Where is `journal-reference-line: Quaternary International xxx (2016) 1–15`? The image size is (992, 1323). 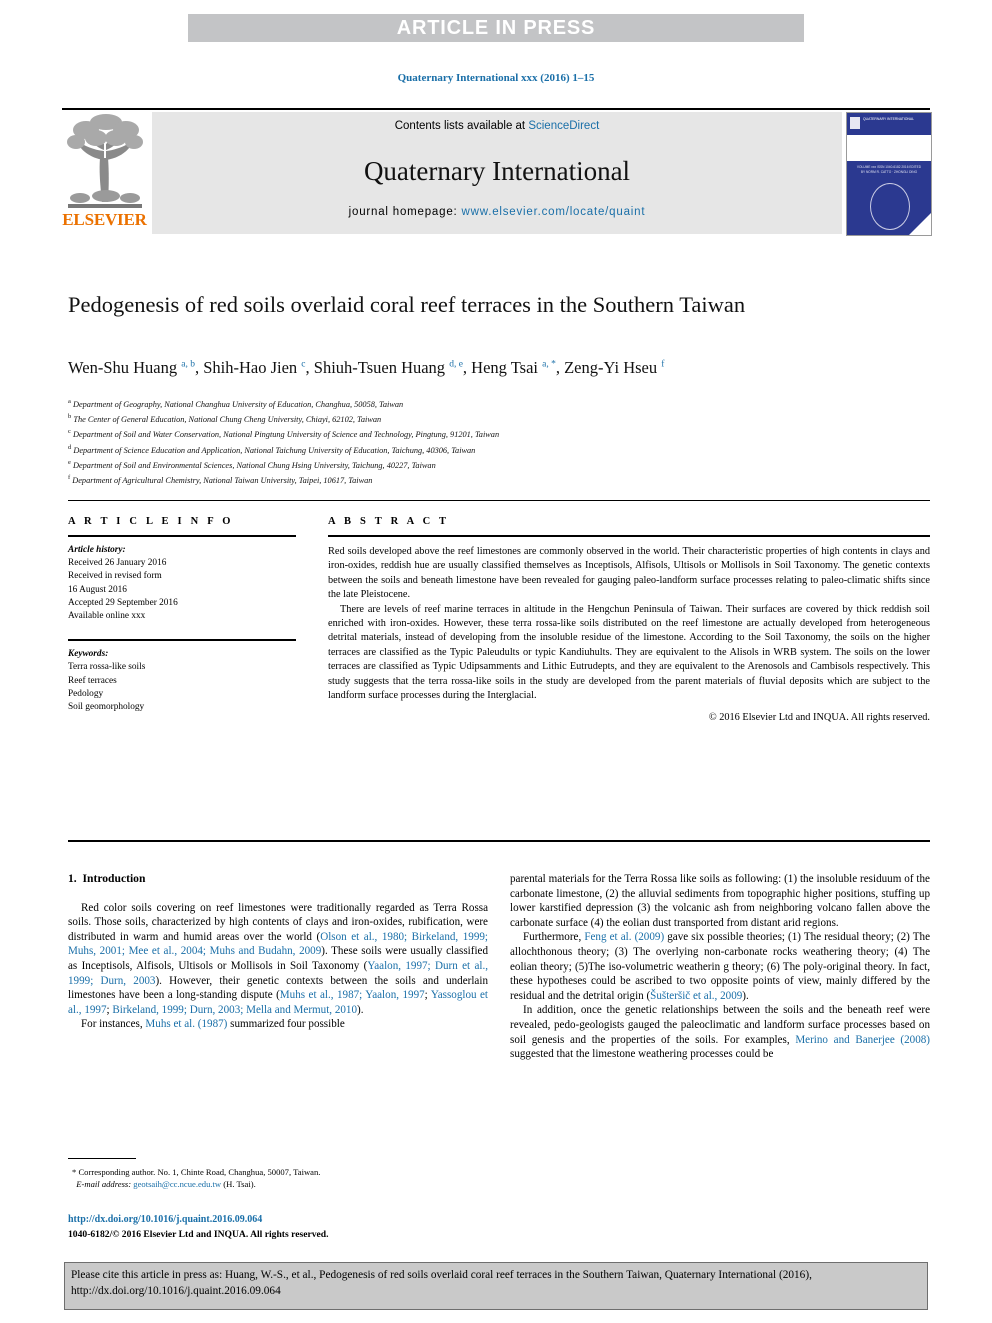
journal-reference-line: Quaternary International xxx (2016) 1–15 is located at coordinates (496, 78).